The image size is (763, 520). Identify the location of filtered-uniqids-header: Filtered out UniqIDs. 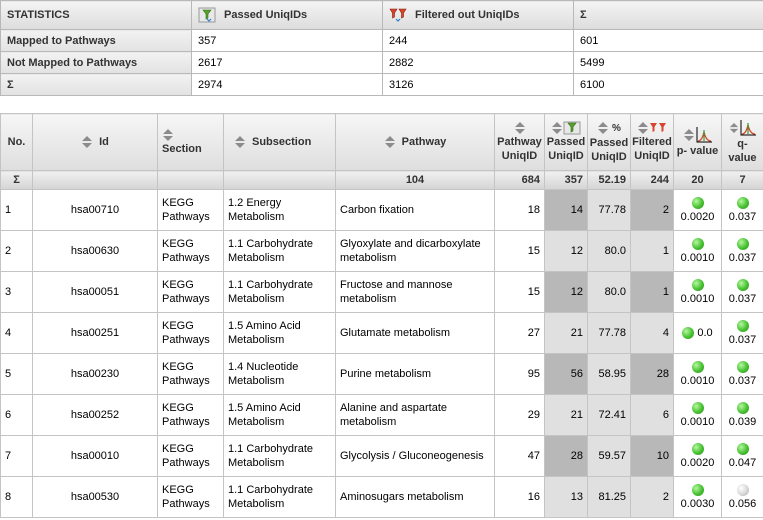
(478, 15).